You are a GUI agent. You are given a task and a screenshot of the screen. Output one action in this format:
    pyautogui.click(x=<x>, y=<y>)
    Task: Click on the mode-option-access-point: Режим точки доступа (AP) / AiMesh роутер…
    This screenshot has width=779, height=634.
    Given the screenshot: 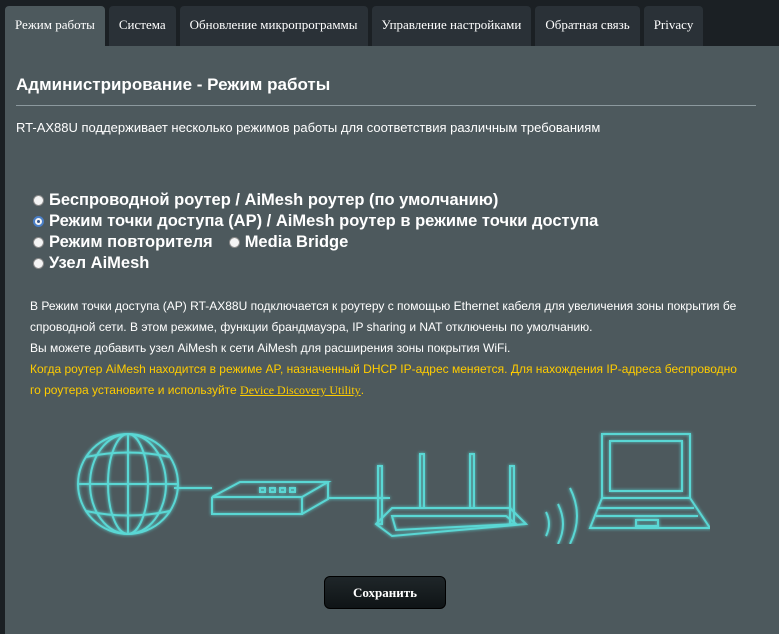 What is the action you would take?
    pyautogui.click(x=315, y=221)
    